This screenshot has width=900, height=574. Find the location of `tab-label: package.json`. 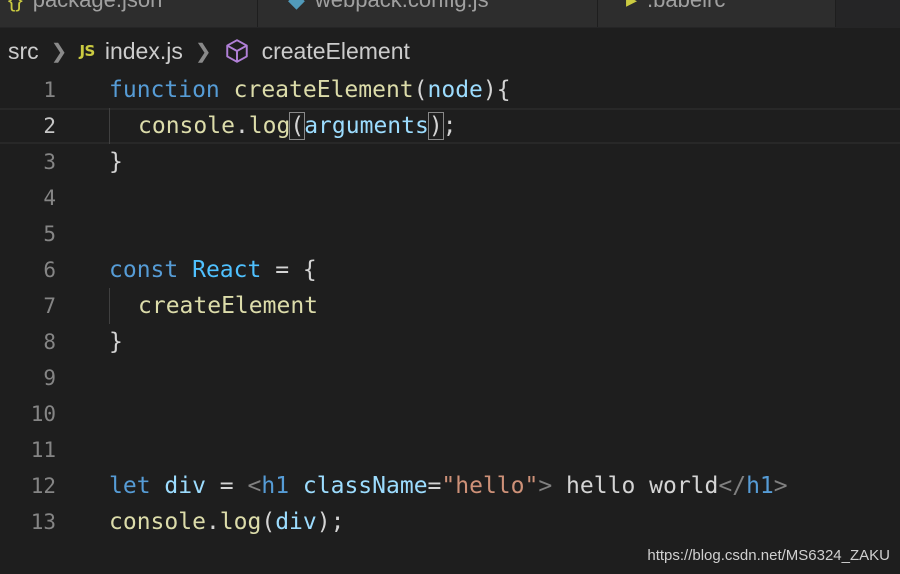

tab-label: package.json is located at coordinates (98, 10).